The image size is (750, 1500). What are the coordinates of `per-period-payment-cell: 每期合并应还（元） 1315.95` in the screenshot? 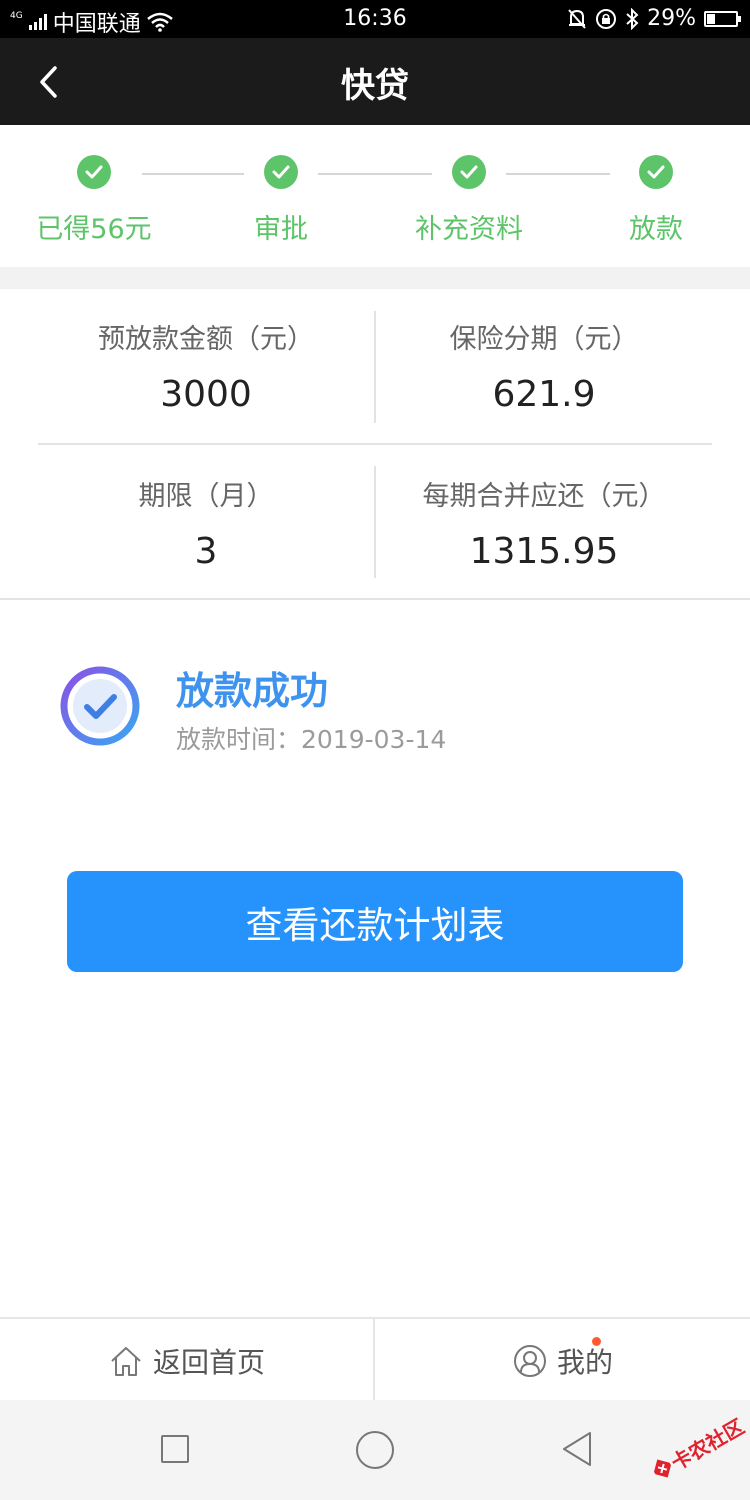 It's located at (544, 523).